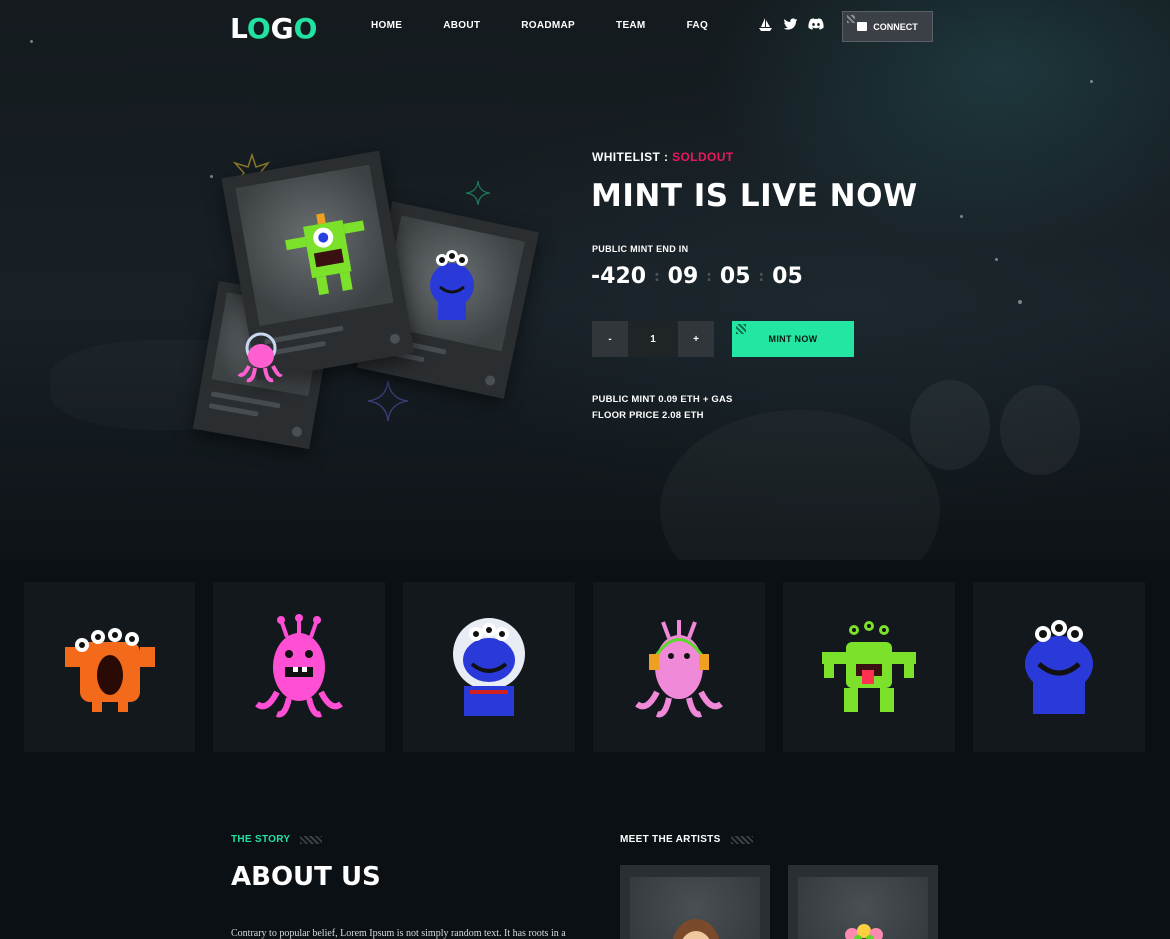  What do you see at coordinates (735, 276) in the screenshot?
I see `countdown-minutes: 05` at bounding box center [735, 276].